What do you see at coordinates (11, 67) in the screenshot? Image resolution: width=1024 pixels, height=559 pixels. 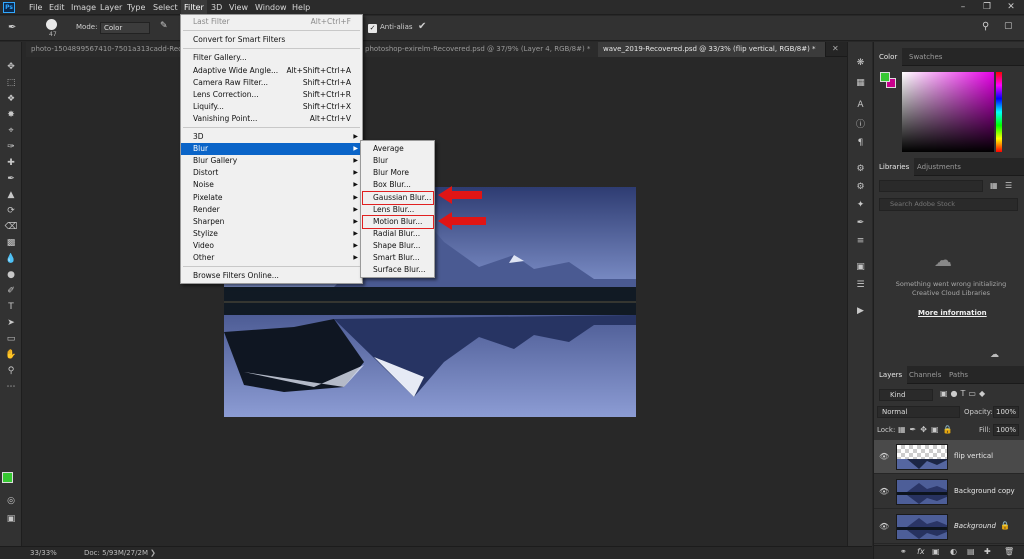 I see `move-tool-icon: ✥` at bounding box center [11, 67].